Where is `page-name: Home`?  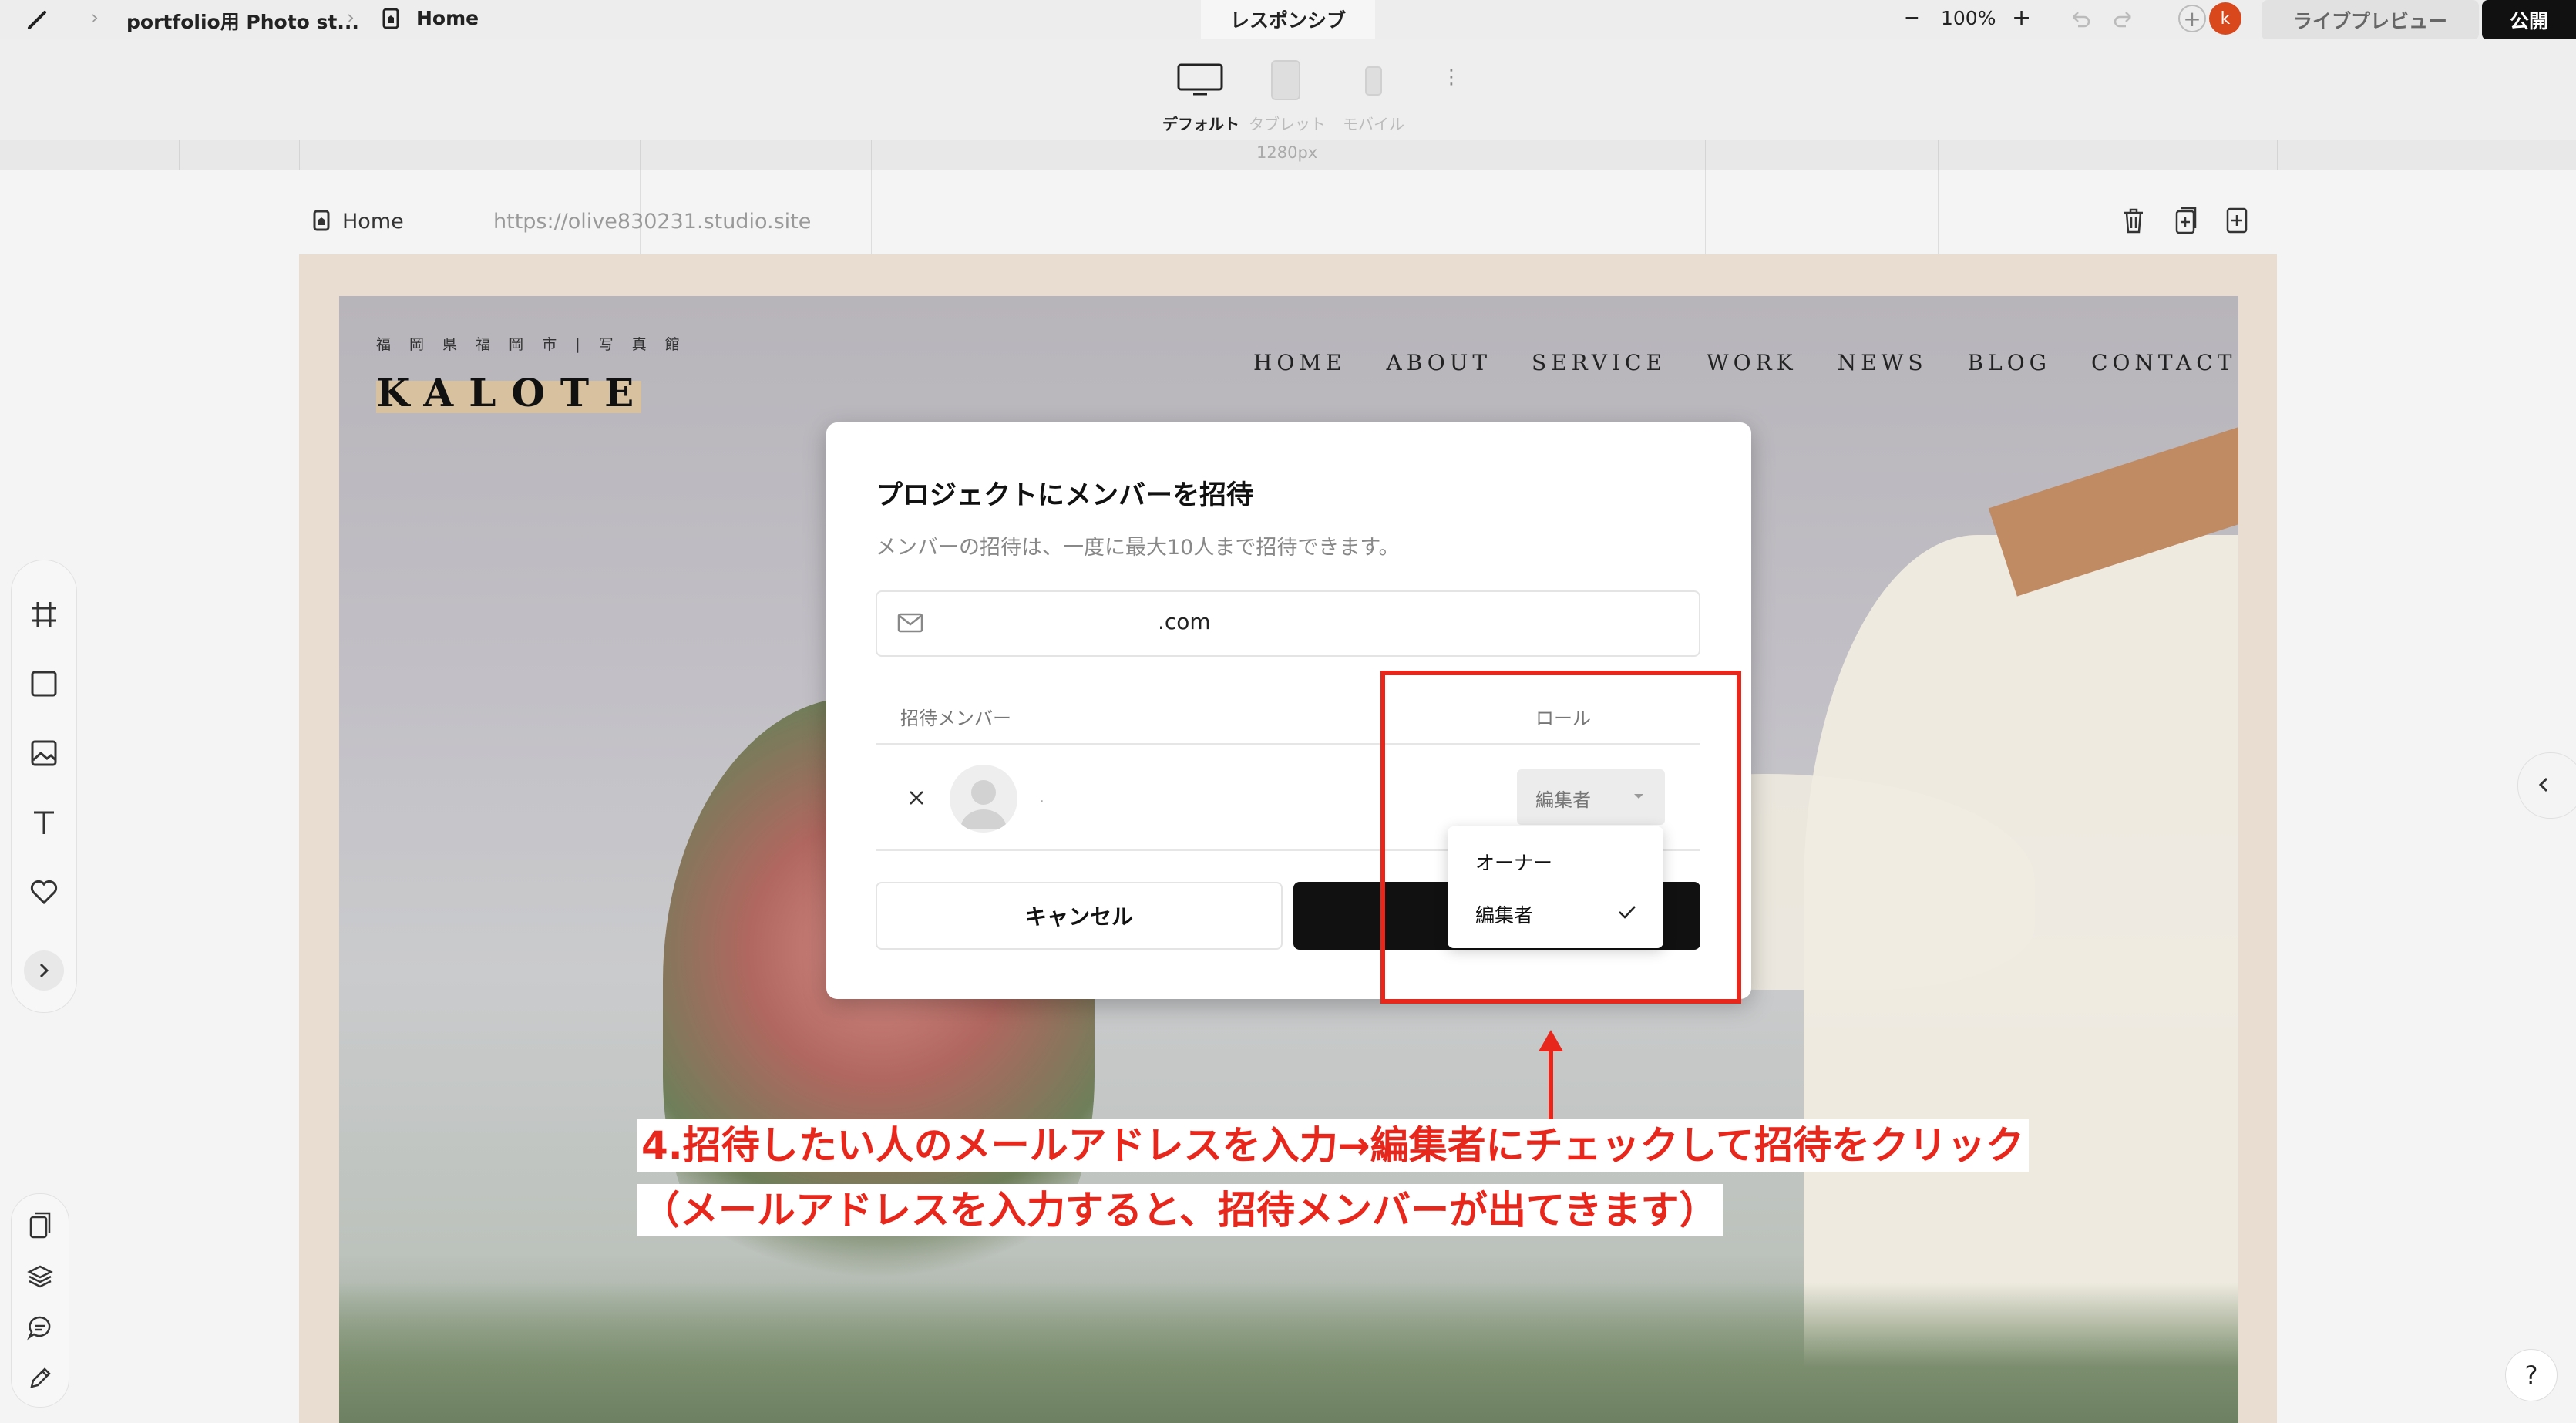 page-name: Home is located at coordinates (373, 222).